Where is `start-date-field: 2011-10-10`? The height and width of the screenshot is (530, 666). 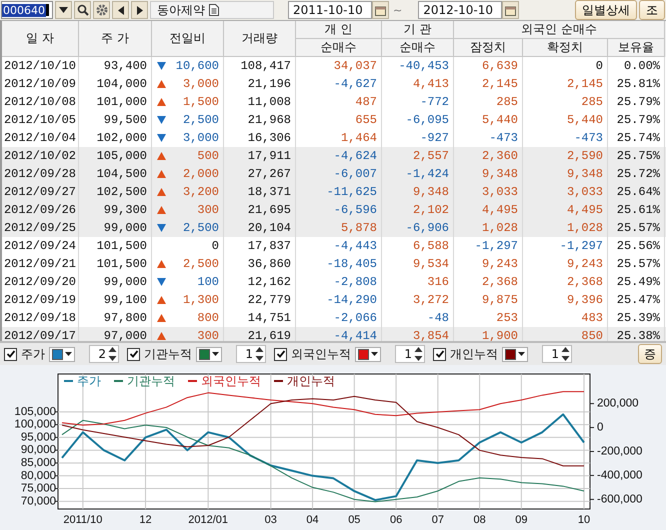
start-date-field: 2011-10-10 is located at coordinates (330, 10).